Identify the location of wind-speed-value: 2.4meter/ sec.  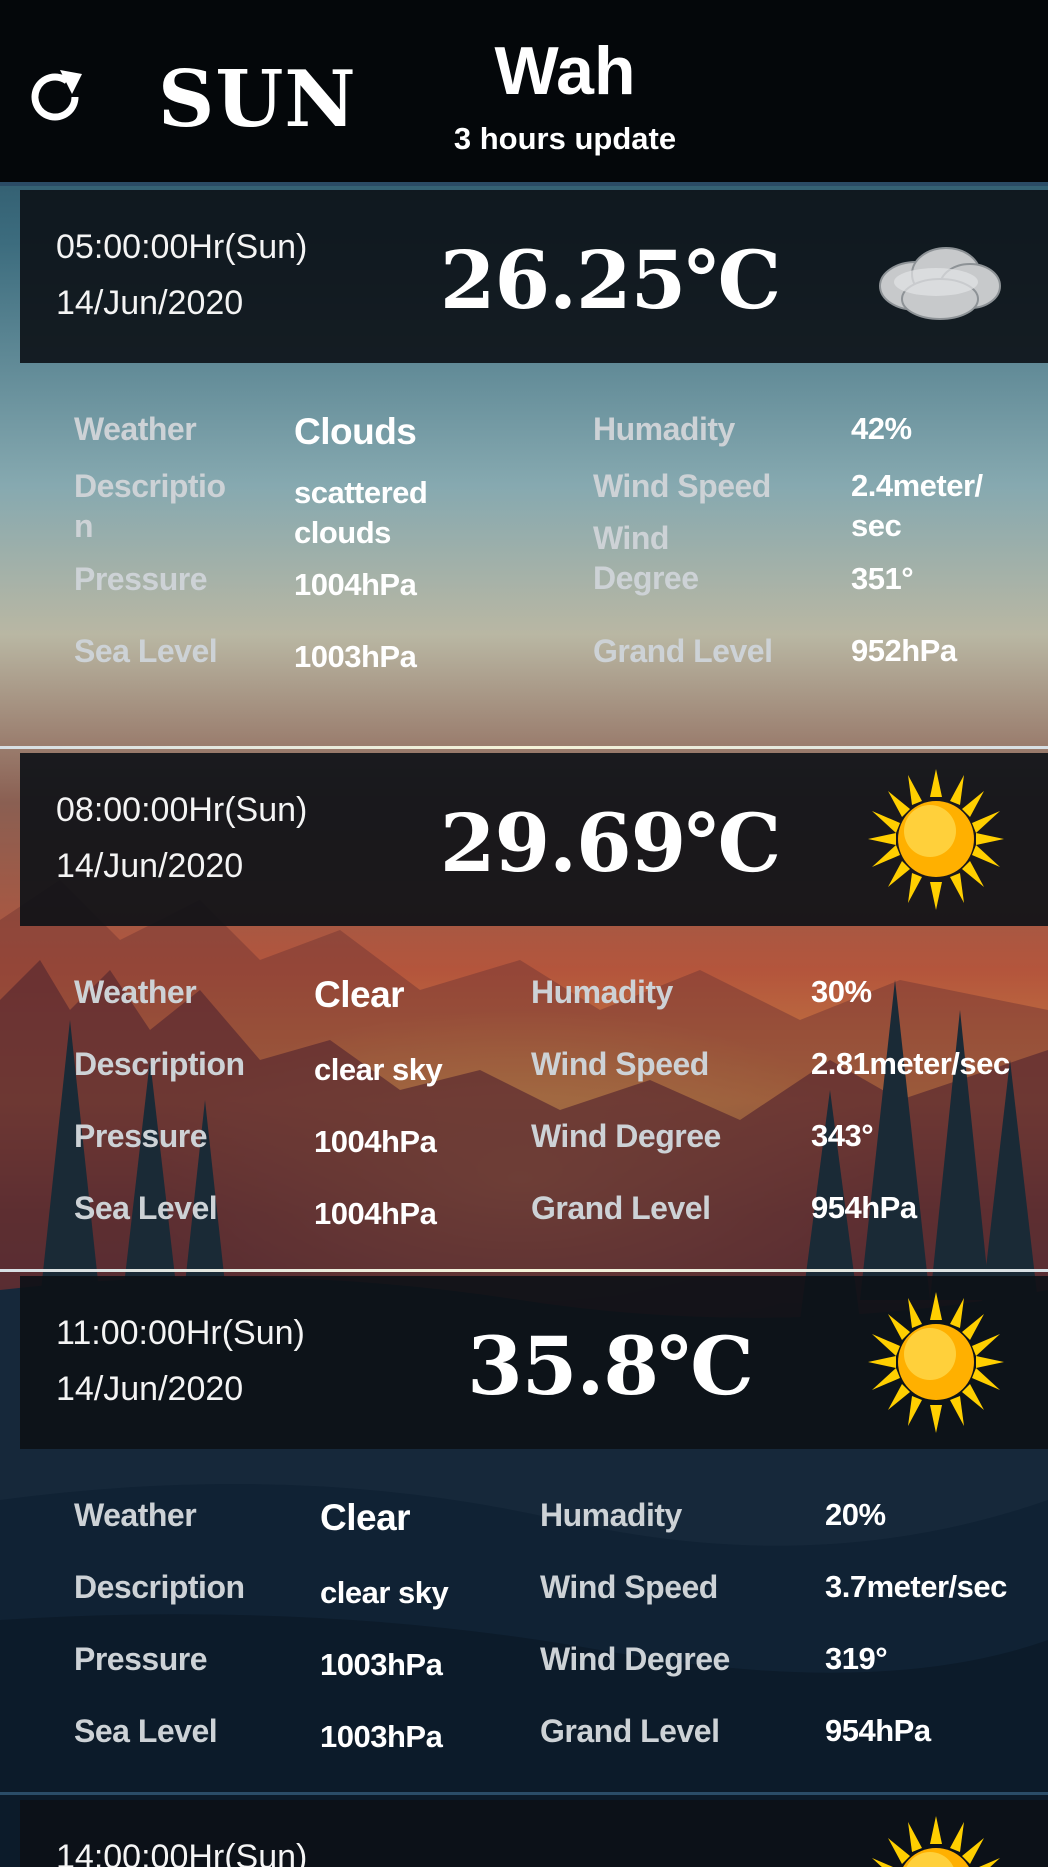
(917, 505).